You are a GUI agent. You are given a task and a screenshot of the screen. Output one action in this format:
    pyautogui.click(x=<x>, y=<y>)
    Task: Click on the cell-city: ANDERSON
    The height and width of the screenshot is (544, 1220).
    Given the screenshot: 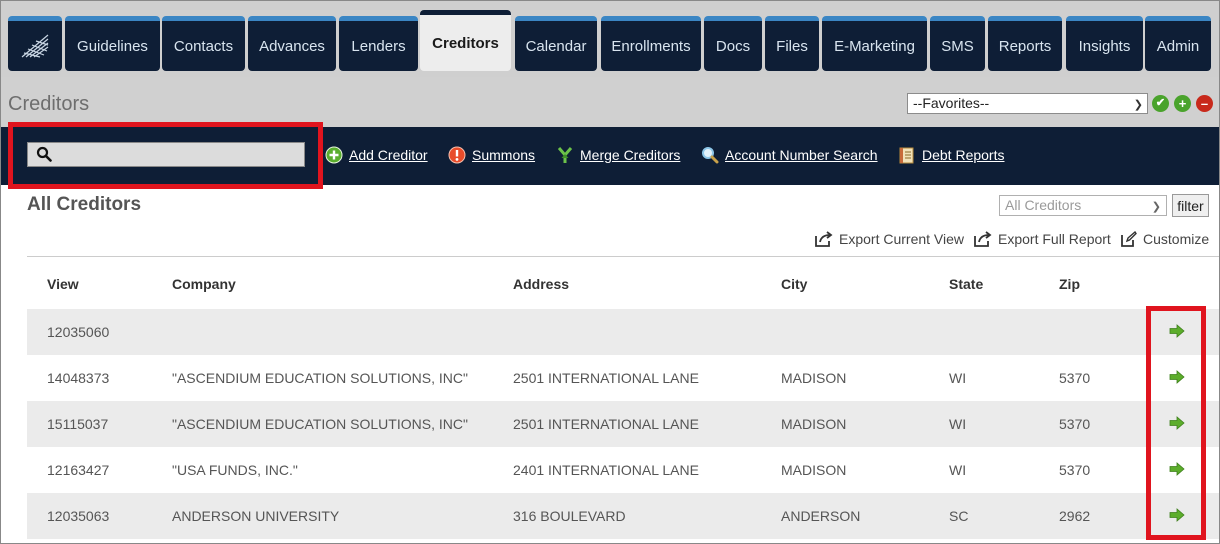 What is the action you would take?
    pyautogui.click(x=821, y=516)
    